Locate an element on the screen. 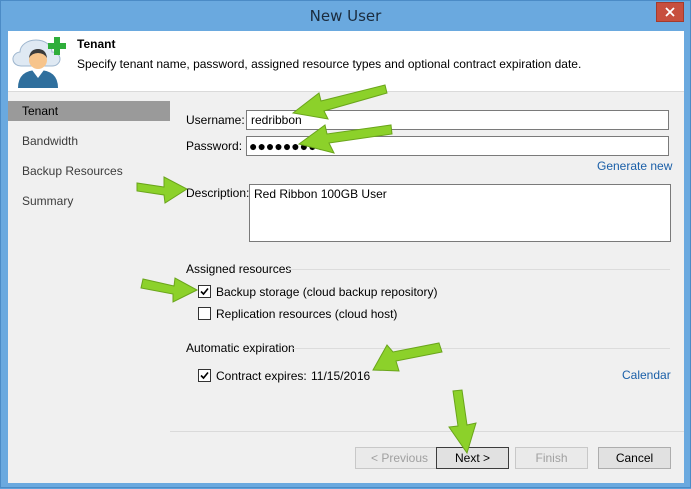 The height and width of the screenshot is (489, 691). cancel-button: Cancel is located at coordinates (634, 458).